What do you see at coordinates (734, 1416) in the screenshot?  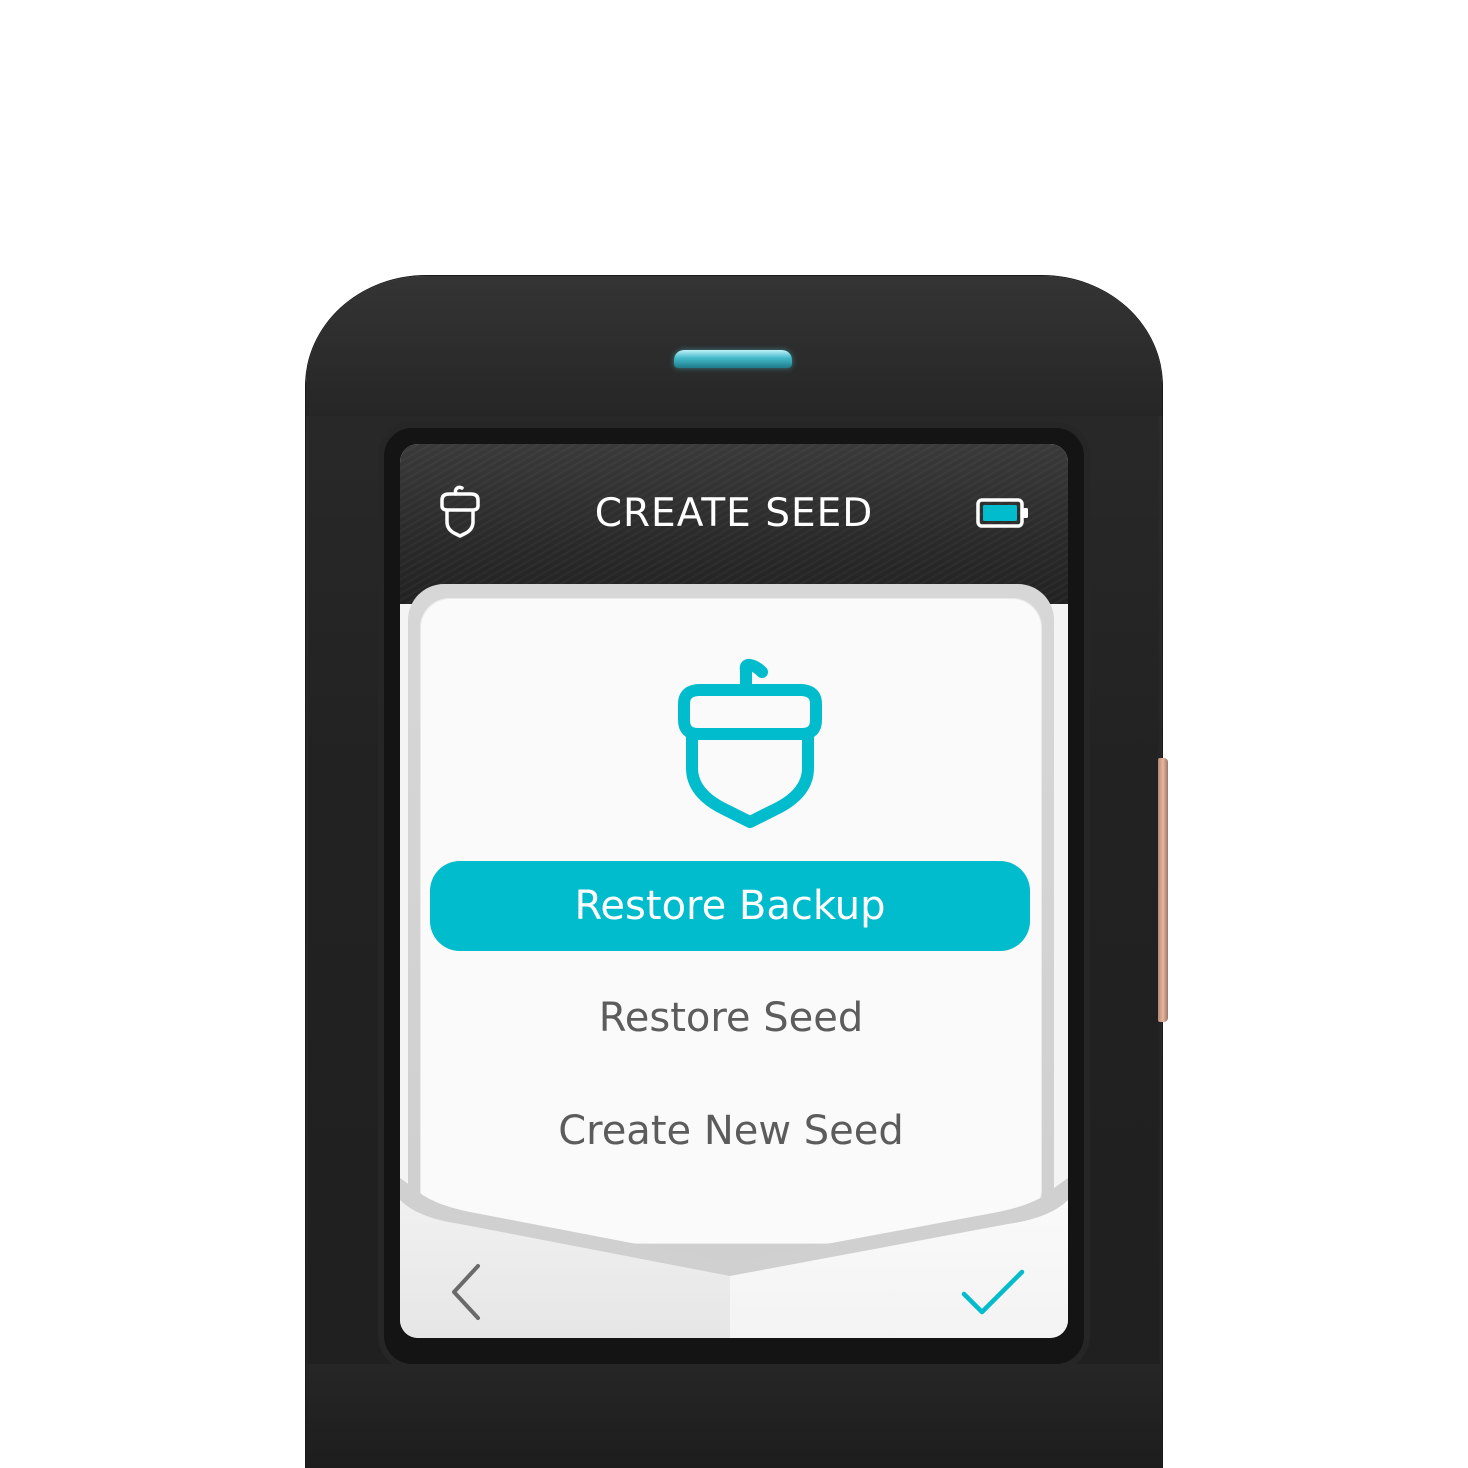 I see `device-lower-body` at bounding box center [734, 1416].